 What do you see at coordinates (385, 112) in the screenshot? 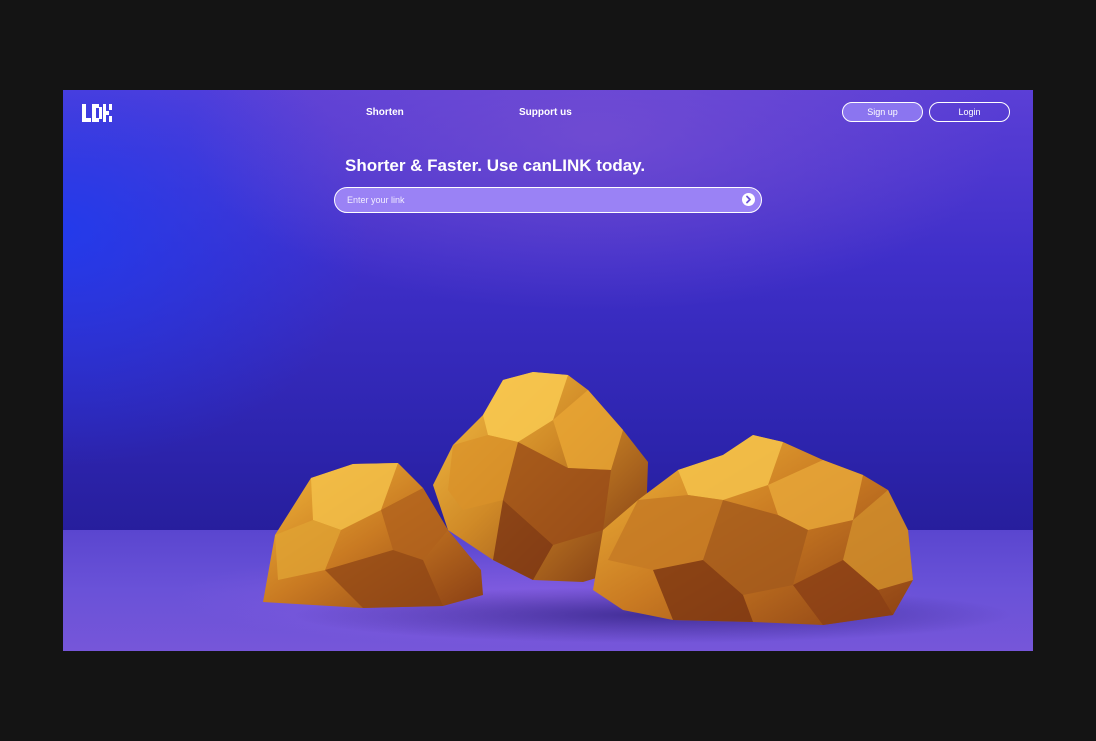
I see `nav-shorten-link: Shorten` at bounding box center [385, 112].